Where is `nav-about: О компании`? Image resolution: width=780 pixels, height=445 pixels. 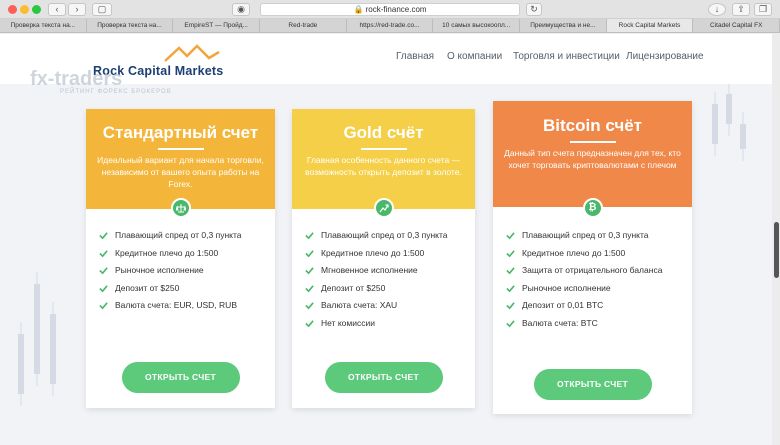 nav-about: О компании is located at coordinates (474, 56).